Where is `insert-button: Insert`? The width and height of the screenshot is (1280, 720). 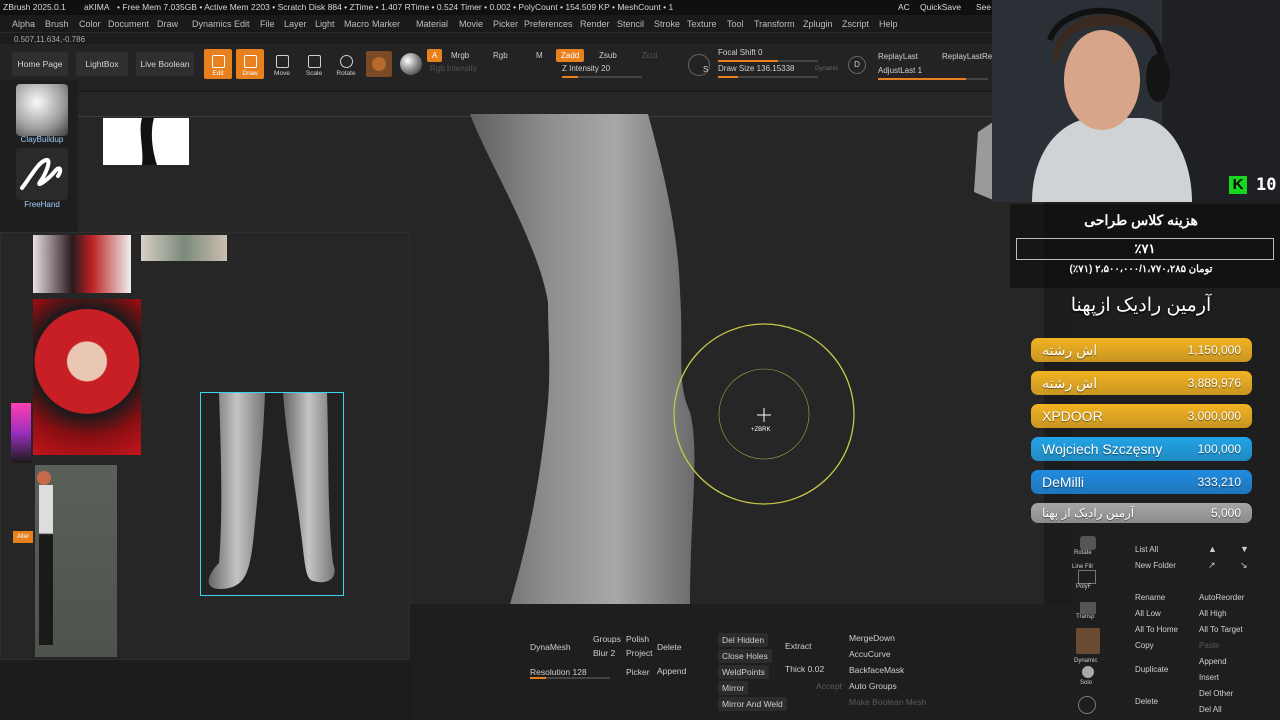
insert-button: Insert is located at coordinates (1209, 677).